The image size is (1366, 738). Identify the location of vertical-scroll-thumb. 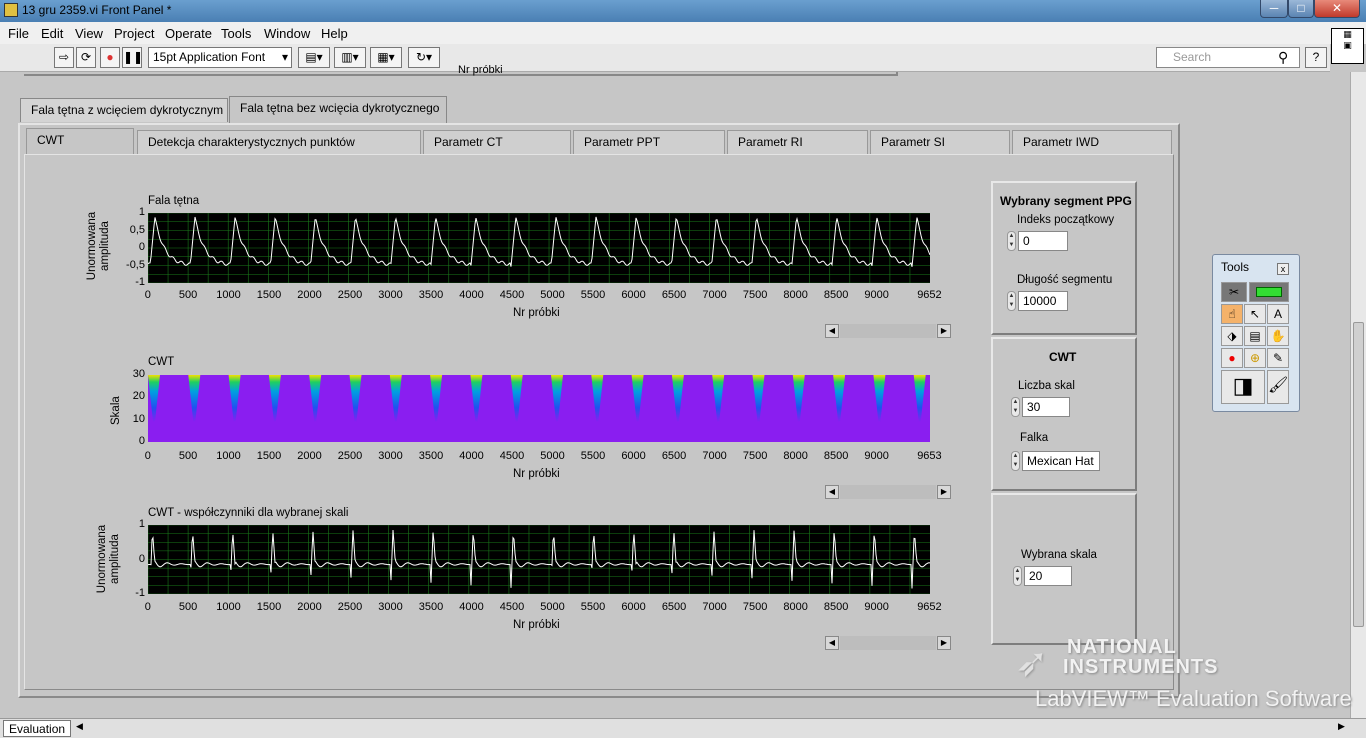
(1358, 474).